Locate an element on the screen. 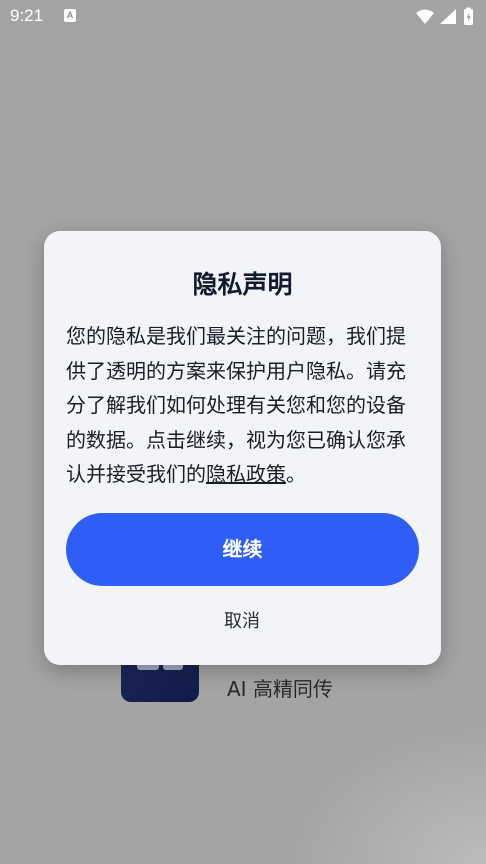 This screenshot has width=486, height=864. background-glow is located at coordinates (386, 794).